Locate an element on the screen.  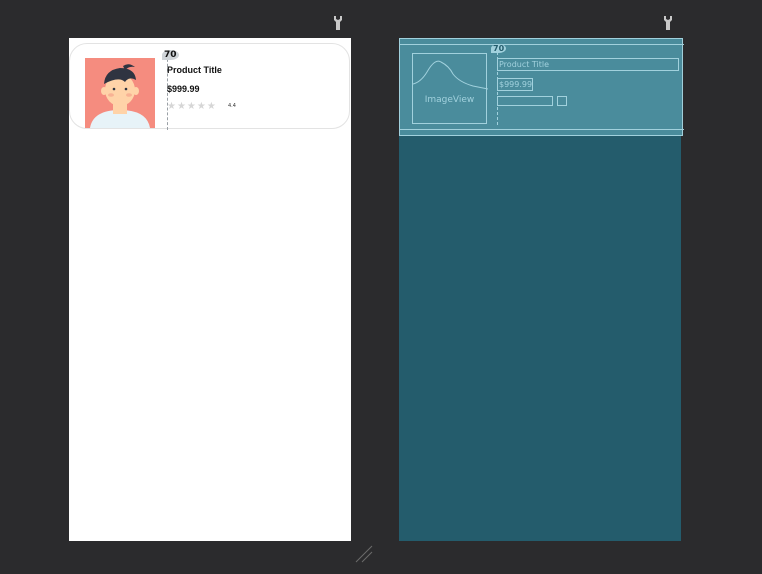
product-price: $999.99 is located at coordinates (183, 89).